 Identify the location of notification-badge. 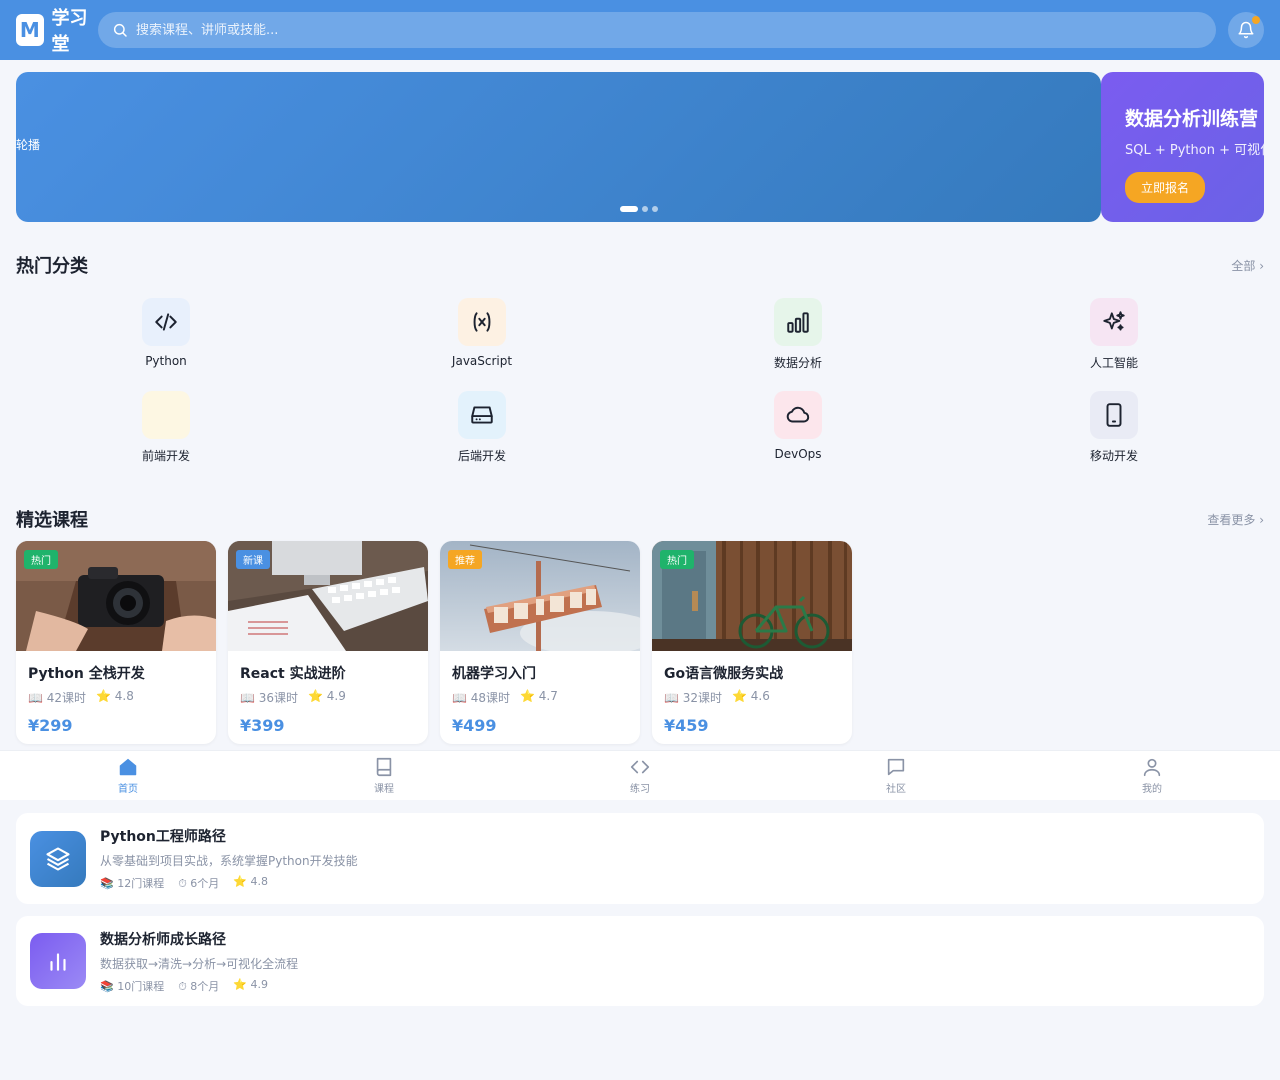
(1256, 20).